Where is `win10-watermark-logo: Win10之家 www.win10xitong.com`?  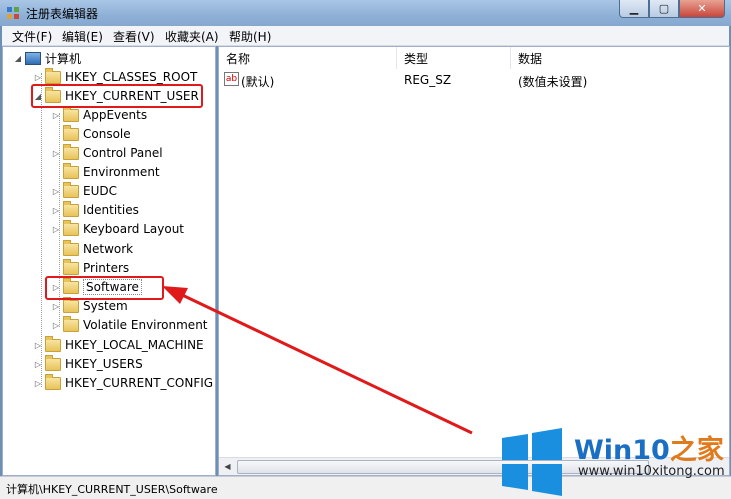
win10-watermark-logo: Win10之家 www.win10xitong.com is located at coordinates (614, 461).